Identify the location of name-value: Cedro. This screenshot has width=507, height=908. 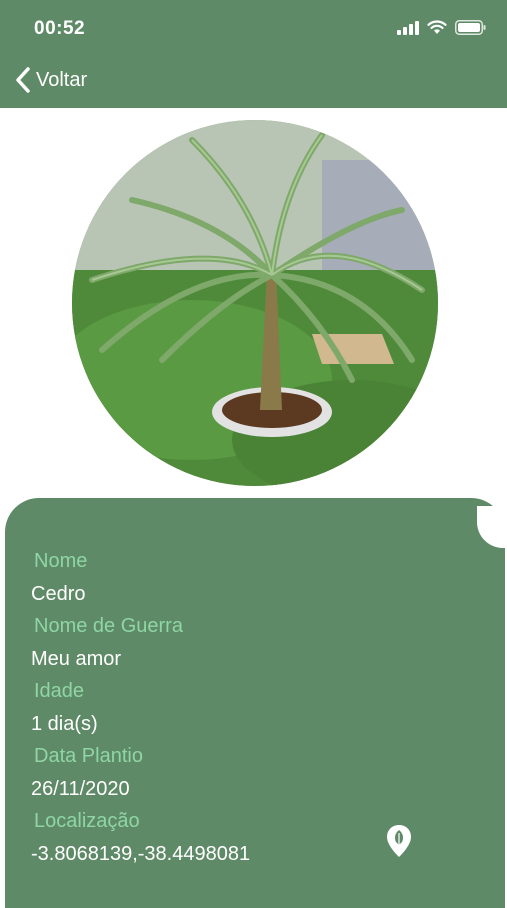
(58, 594).